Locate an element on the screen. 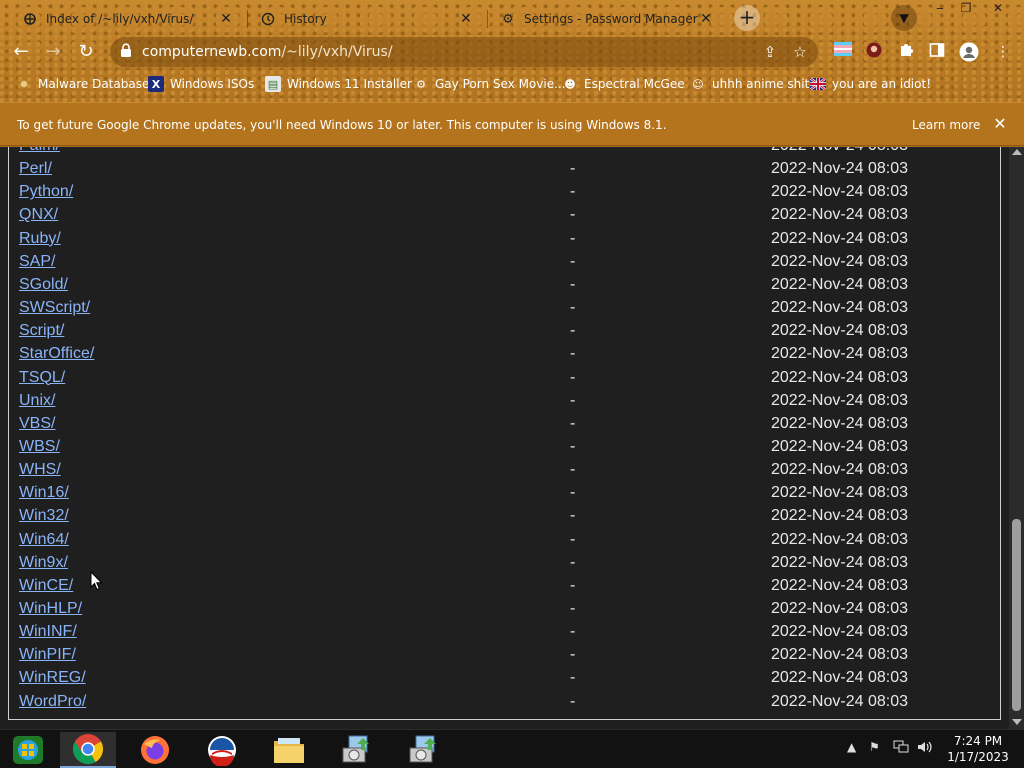 This screenshot has height=768, width=1024. share-icon: ⇪ is located at coordinates (770, 52).